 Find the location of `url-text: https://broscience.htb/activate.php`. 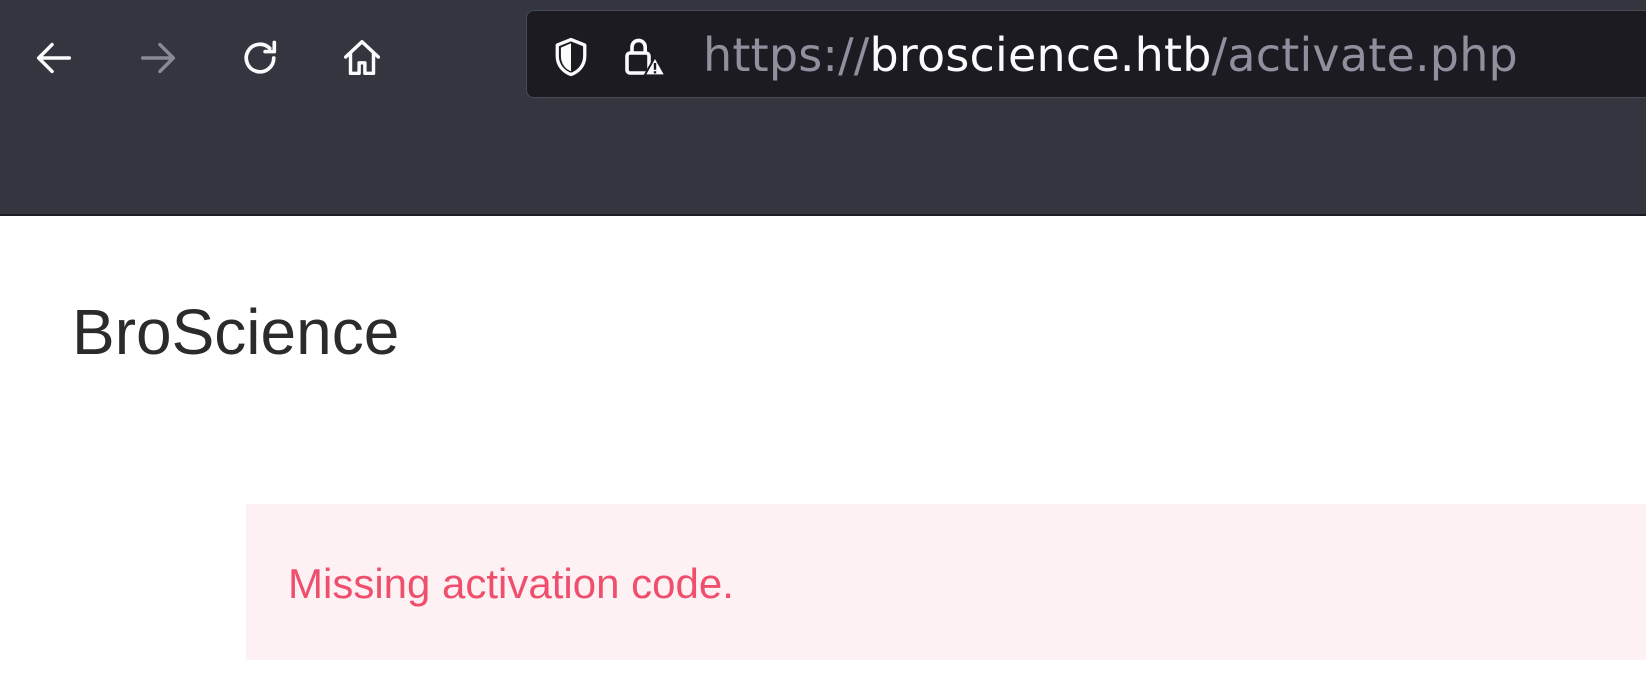

url-text: https://broscience.htb/activate.php is located at coordinates (1110, 55).